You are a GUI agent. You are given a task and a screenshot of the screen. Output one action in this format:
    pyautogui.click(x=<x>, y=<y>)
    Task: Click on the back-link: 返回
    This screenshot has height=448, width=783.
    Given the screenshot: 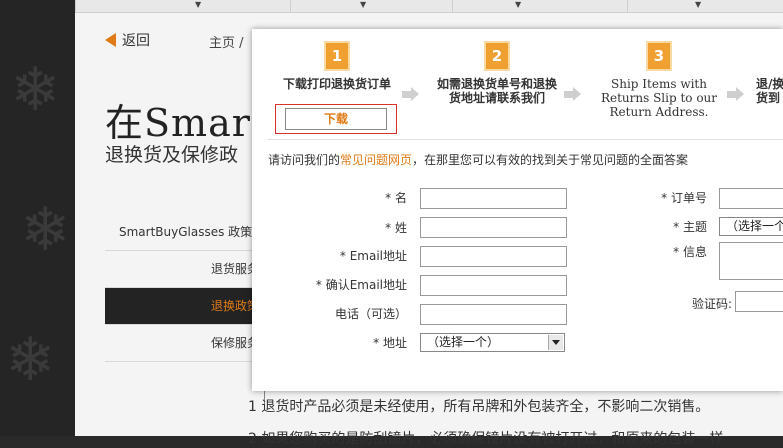 What is the action you would take?
    pyautogui.click(x=127, y=40)
    